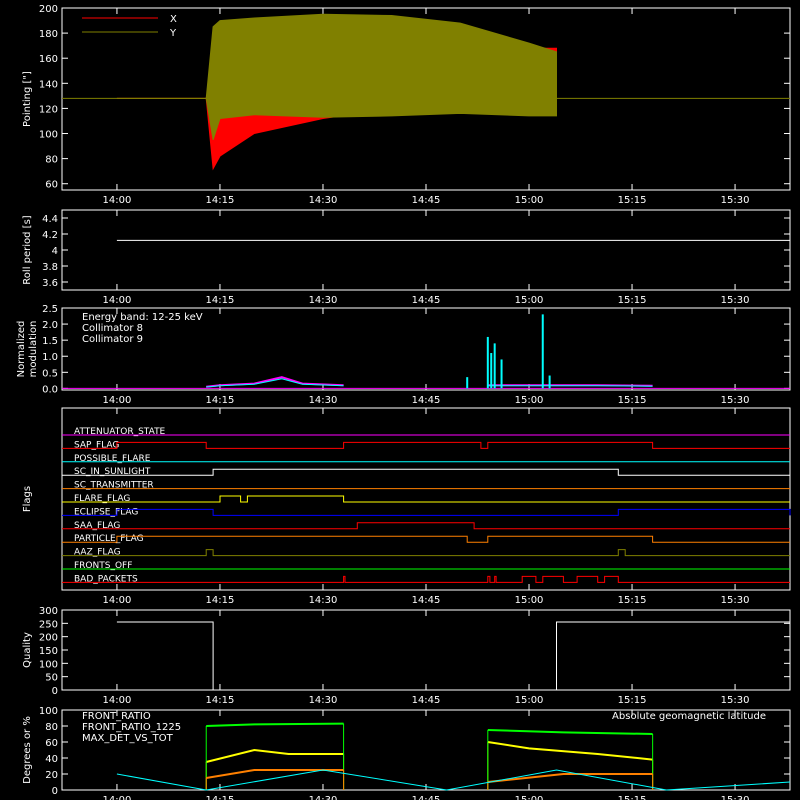 This screenshot has width=800, height=800. Describe the element at coordinates (426, 200) in the screenshot. I see `pointing-xtick-label: 14:45` at that location.